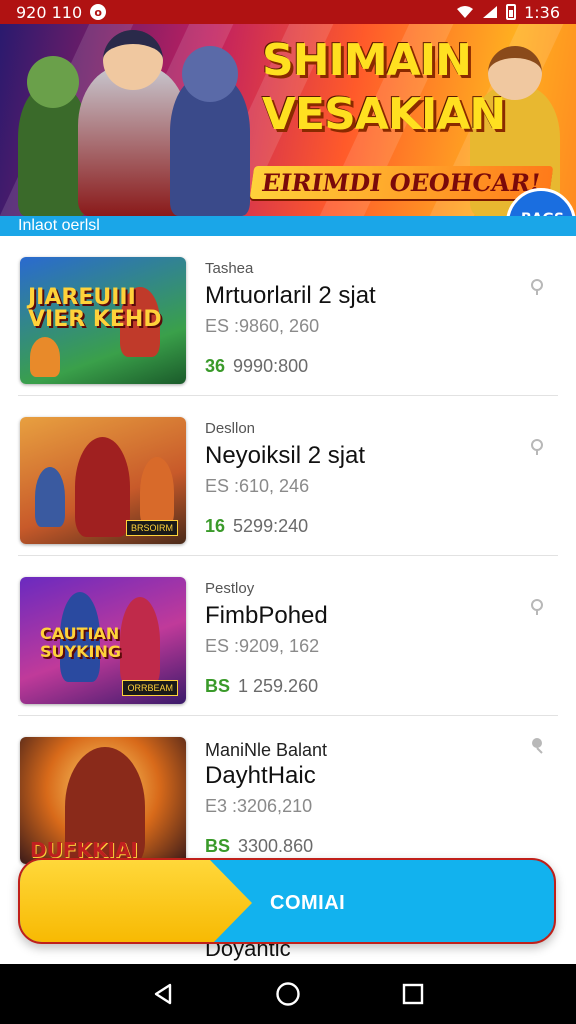  Describe the element at coordinates (103, 800) in the screenshot. I see `game-thumbnail: DUFKKIAI` at that location.